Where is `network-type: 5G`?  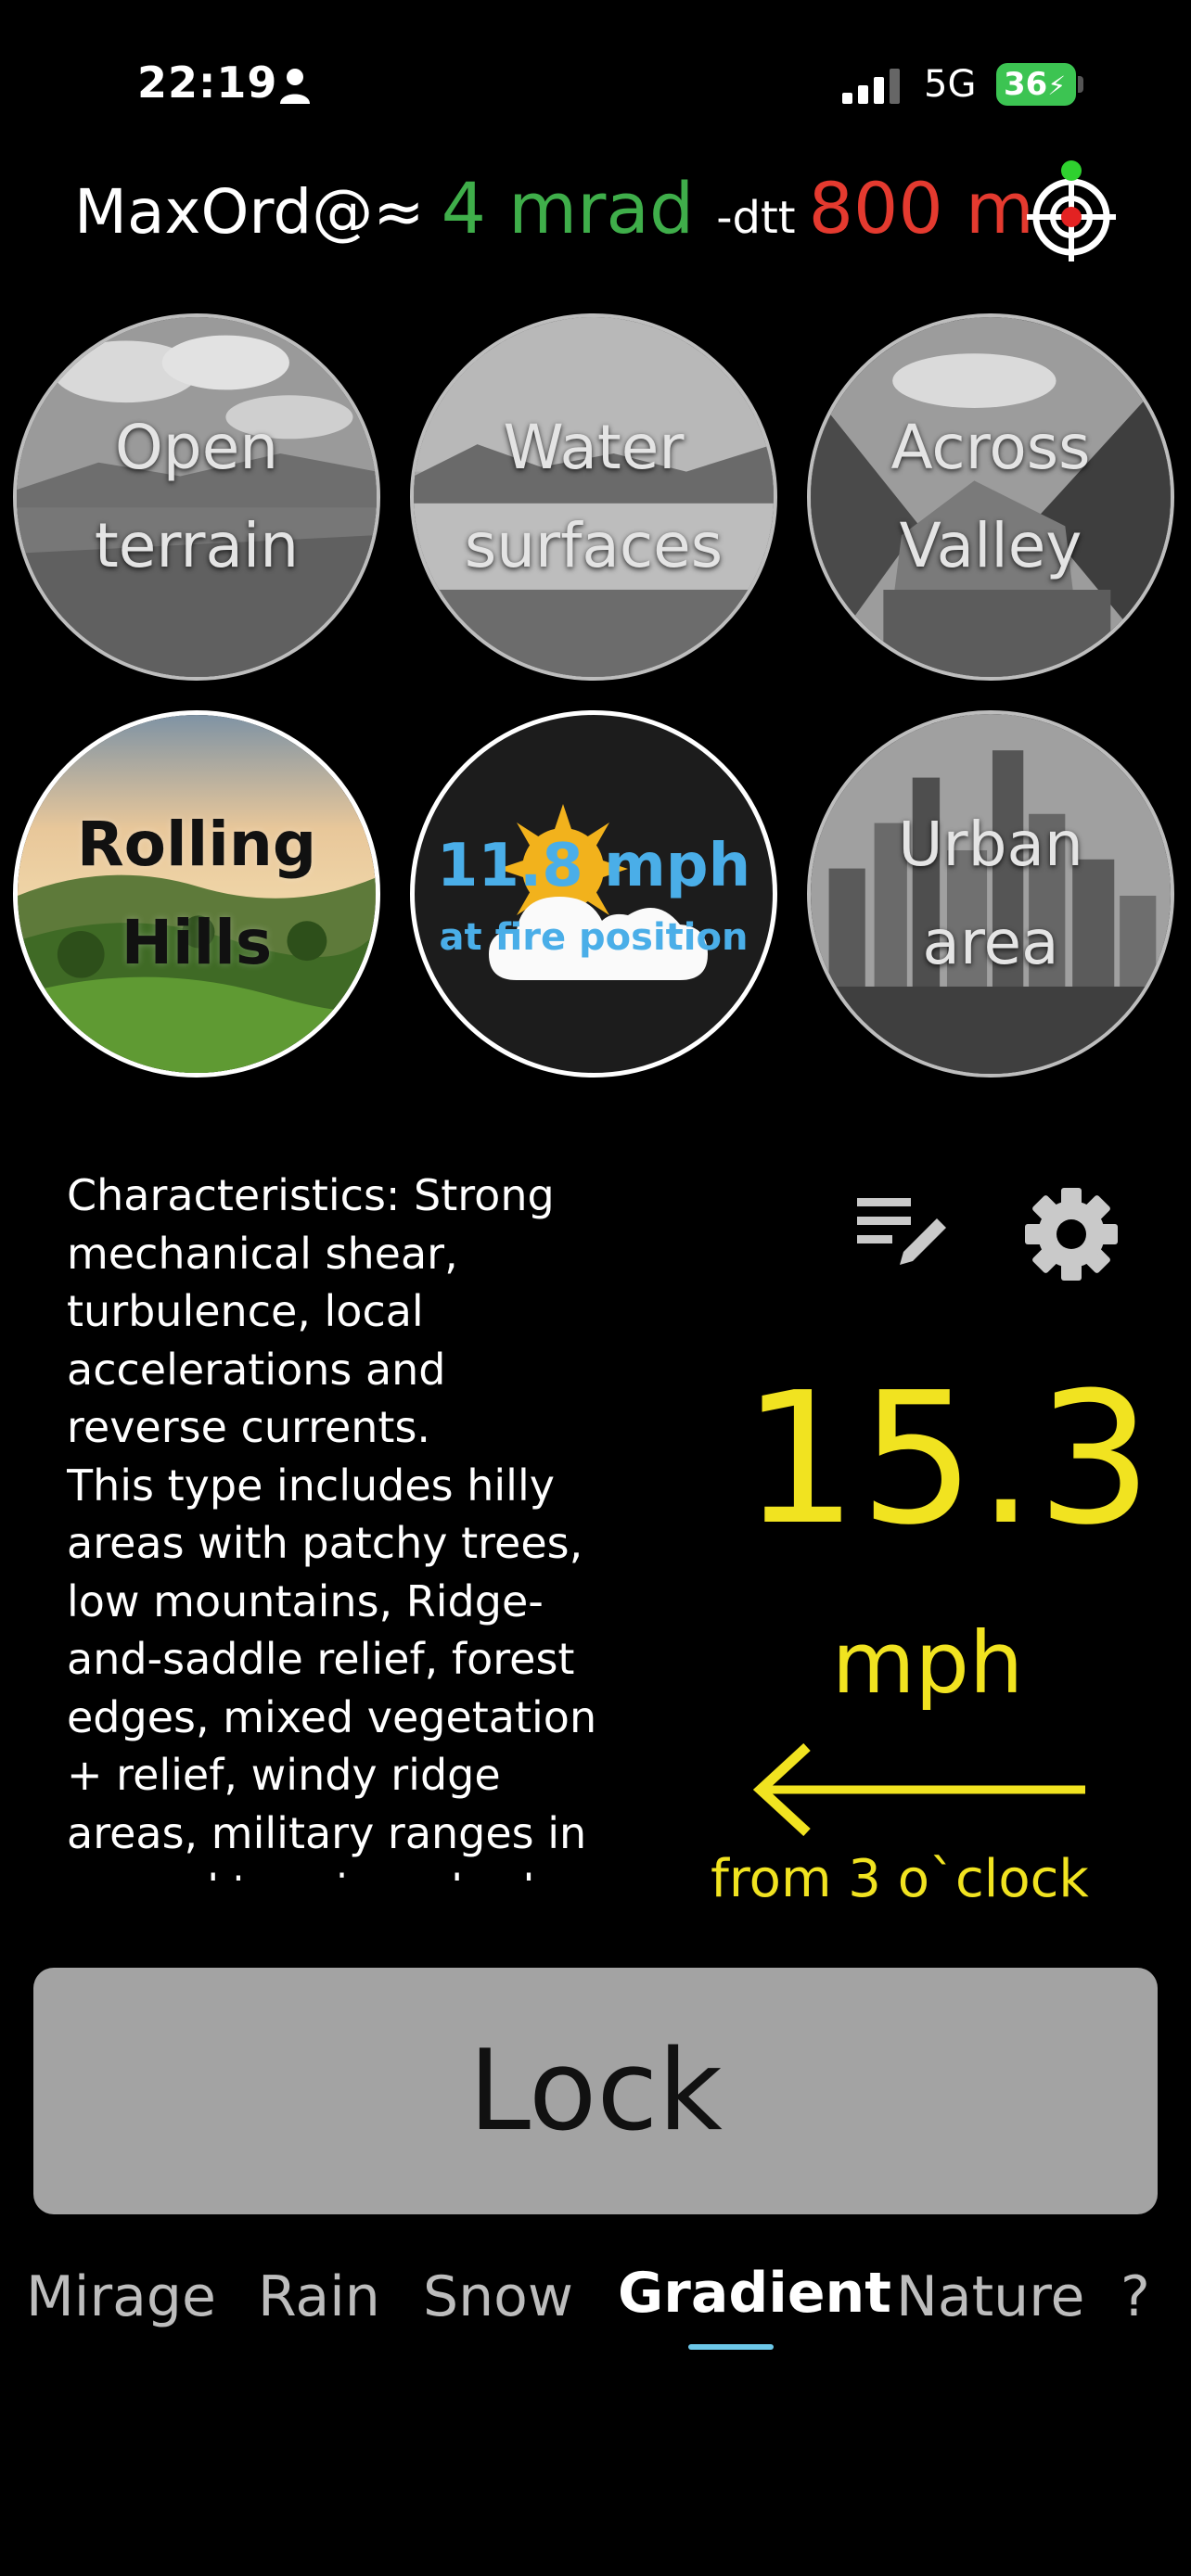
network-type: 5G is located at coordinates (951, 84).